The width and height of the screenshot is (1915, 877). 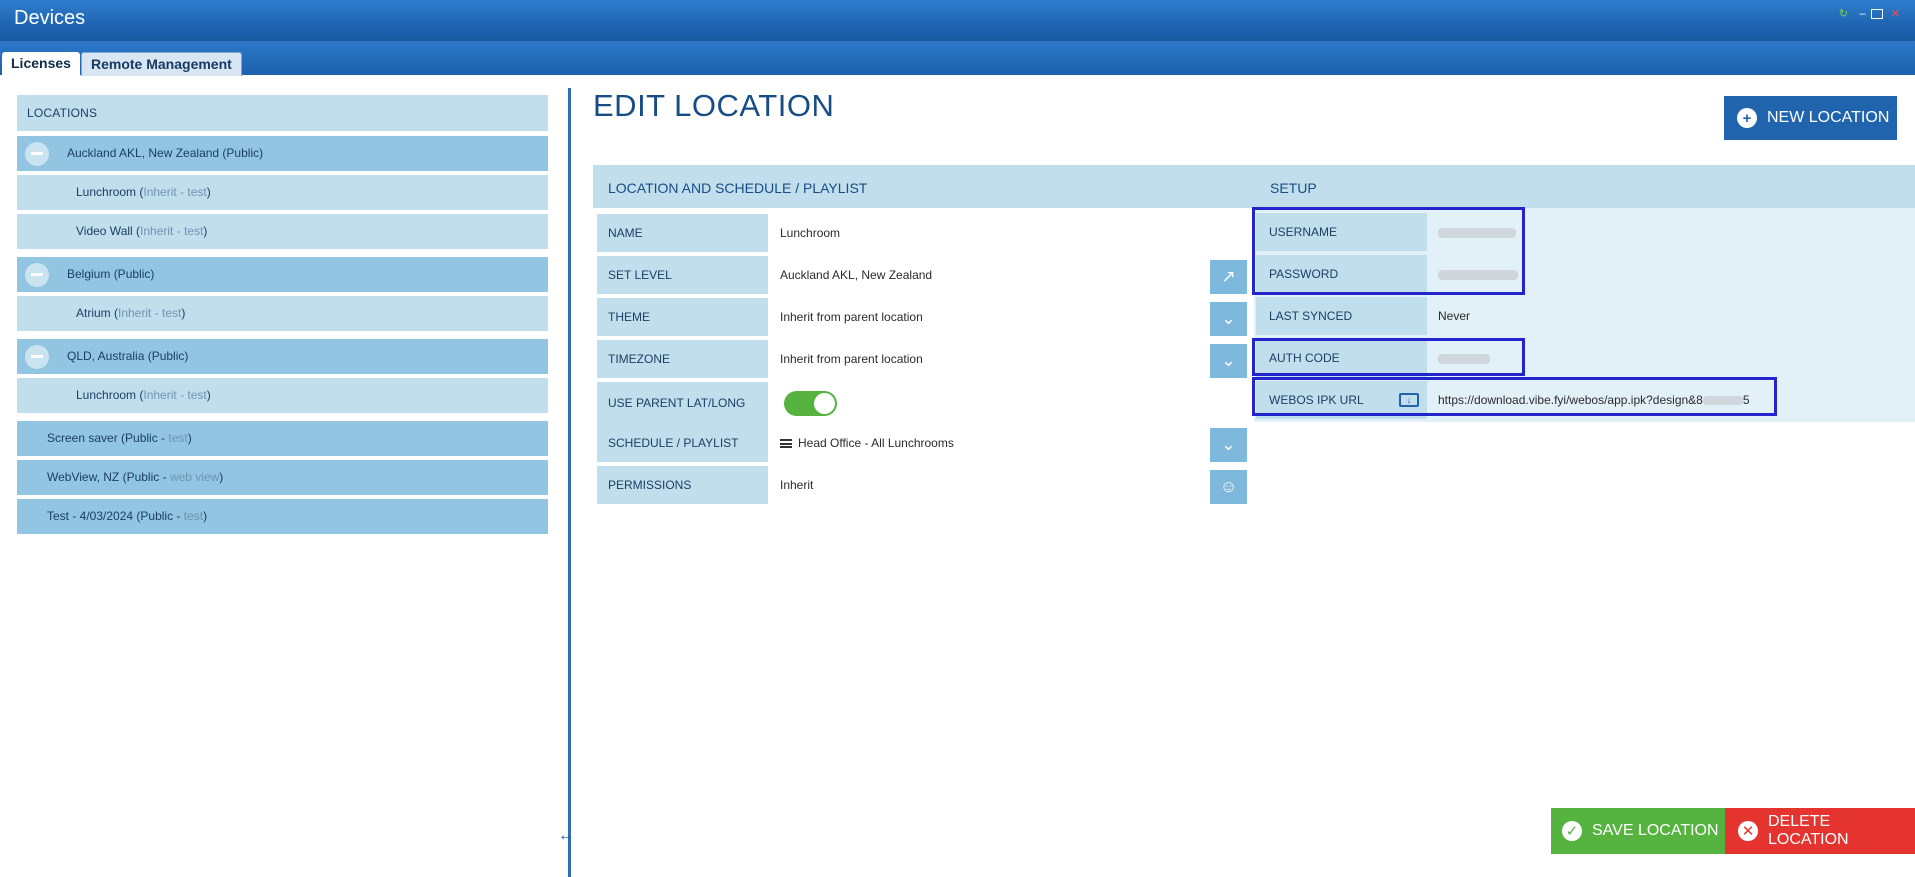 What do you see at coordinates (1011, 443) in the screenshot?
I see `schedule-select: Head Office - All Lunchrooms` at bounding box center [1011, 443].